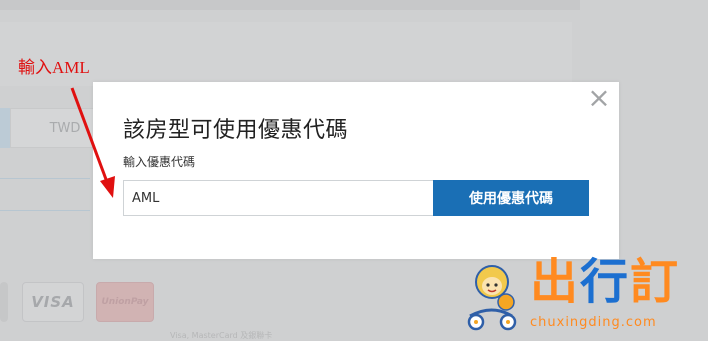  I want to click on mascot-logo-icon, so click(492, 298).